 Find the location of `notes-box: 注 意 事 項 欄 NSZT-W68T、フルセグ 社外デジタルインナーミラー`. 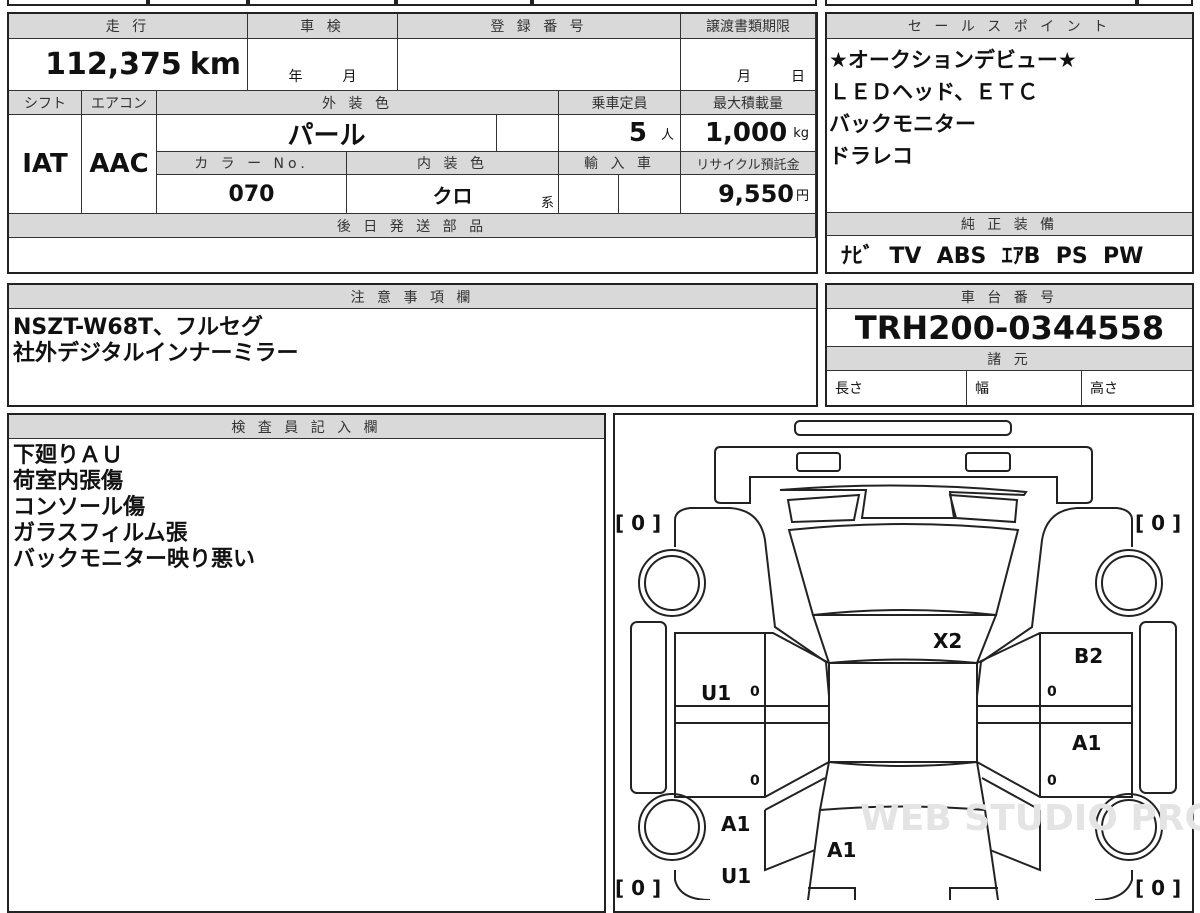

notes-box: 注 意 事 項 欄 NSZT-W68T、フルセグ 社外デジタルインナーミラー is located at coordinates (412, 345).